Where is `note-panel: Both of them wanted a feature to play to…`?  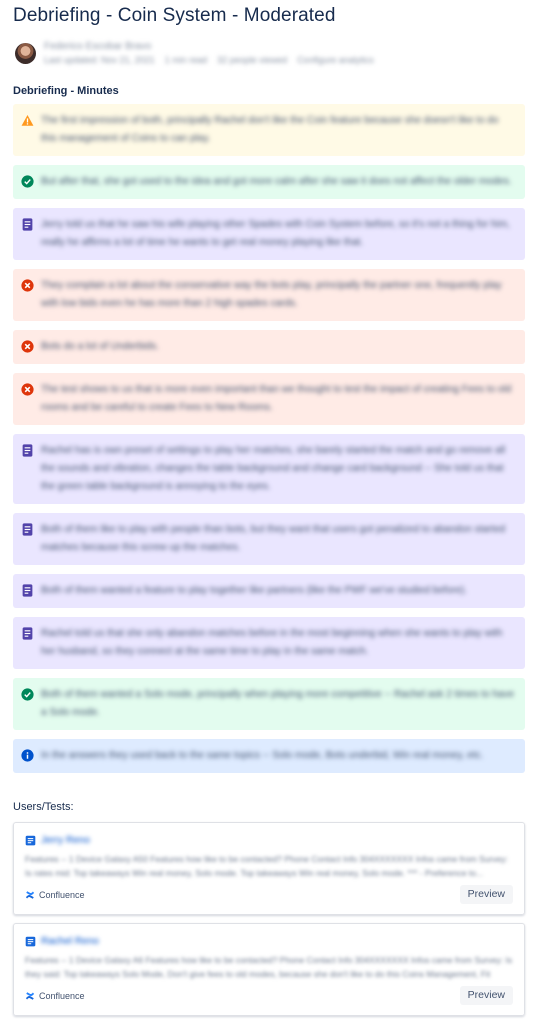
note-panel: Both of them wanted a feature to play to… is located at coordinates (269, 591).